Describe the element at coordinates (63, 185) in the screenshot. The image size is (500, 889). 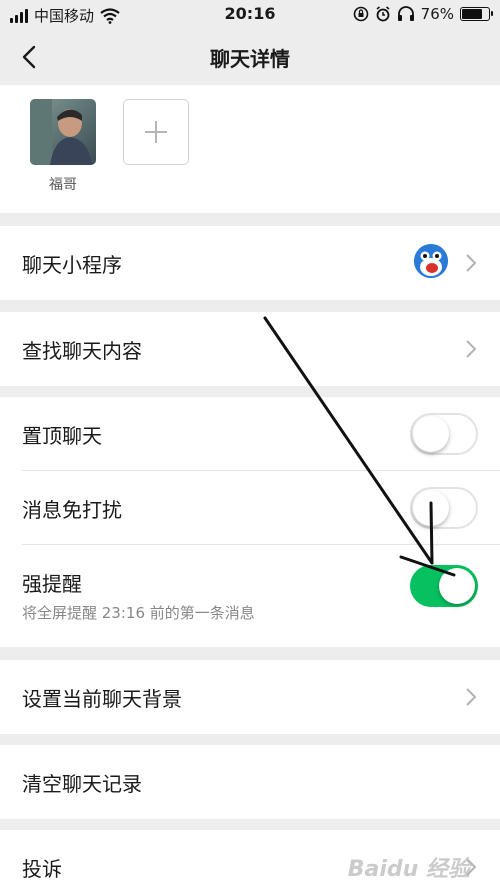
I see `member-name: 福哥` at that location.